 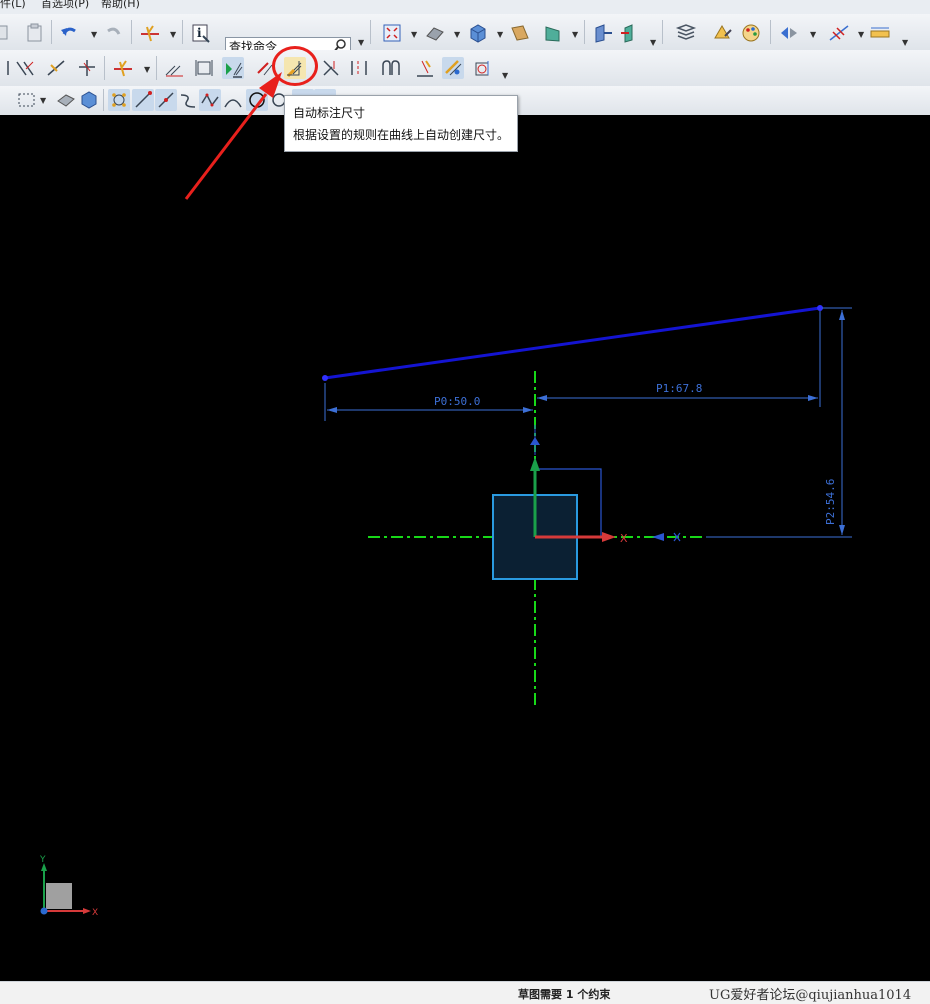 I want to click on dimension-p2: P2:54.6, so click(x=779, y=422).